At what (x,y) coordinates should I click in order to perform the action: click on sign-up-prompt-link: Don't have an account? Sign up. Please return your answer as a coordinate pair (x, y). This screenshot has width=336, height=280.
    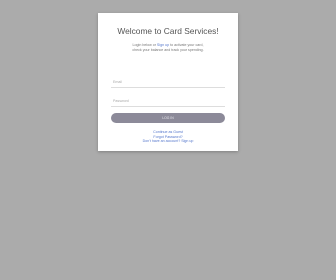
    Looking at the image, I should click on (168, 141).